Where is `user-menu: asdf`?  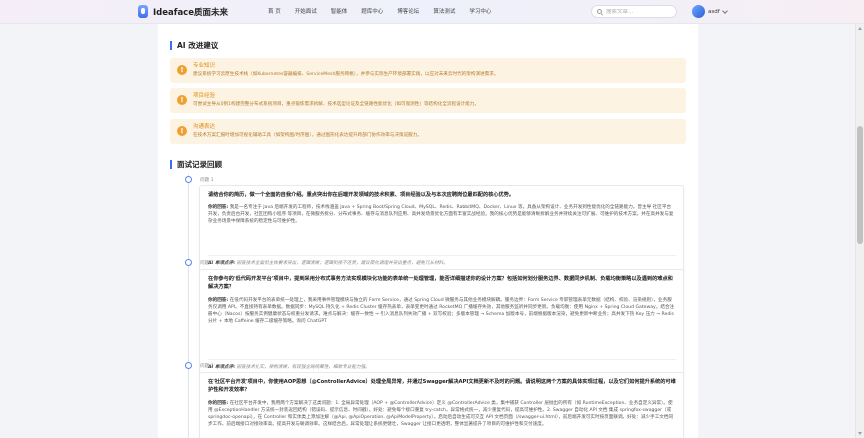
user-menu: asdf is located at coordinates (710, 11).